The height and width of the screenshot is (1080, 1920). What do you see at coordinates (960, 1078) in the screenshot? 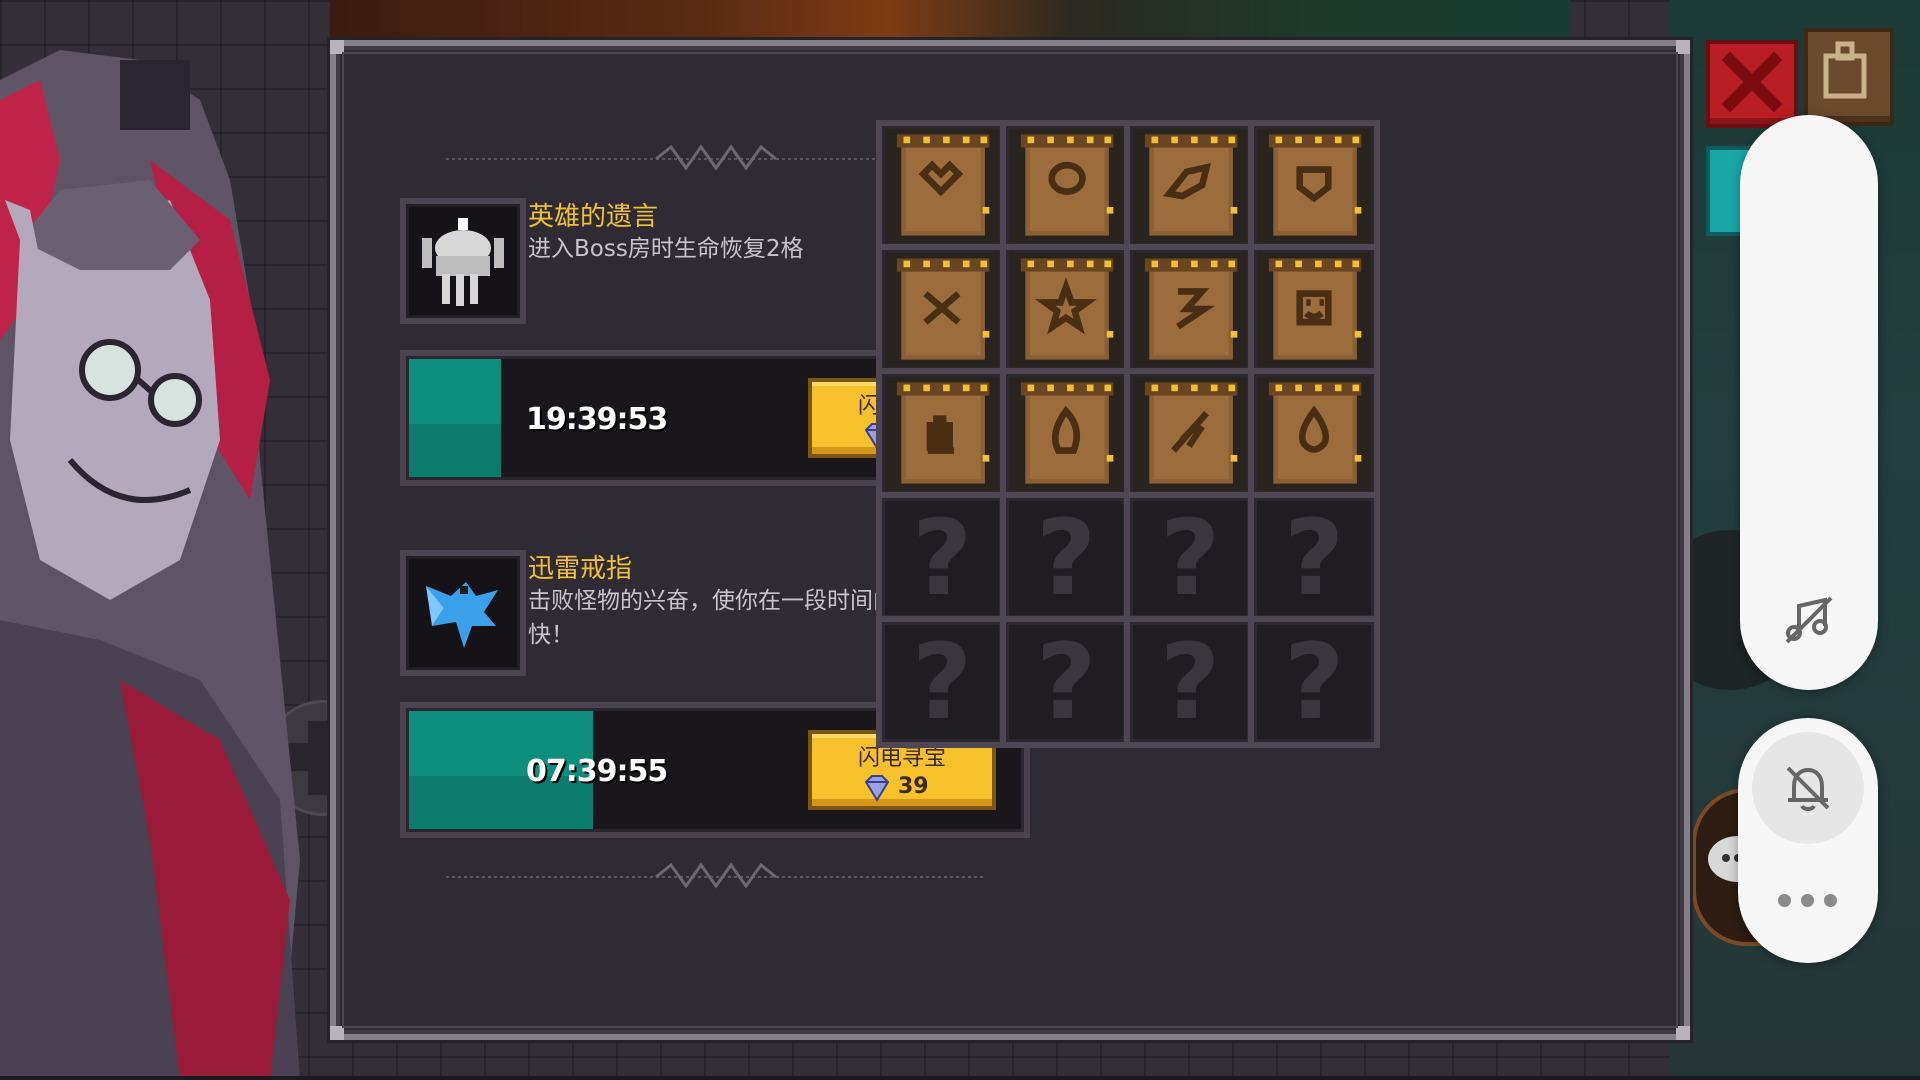
I see `bottom-strip` at bounding box center [960, 1078].